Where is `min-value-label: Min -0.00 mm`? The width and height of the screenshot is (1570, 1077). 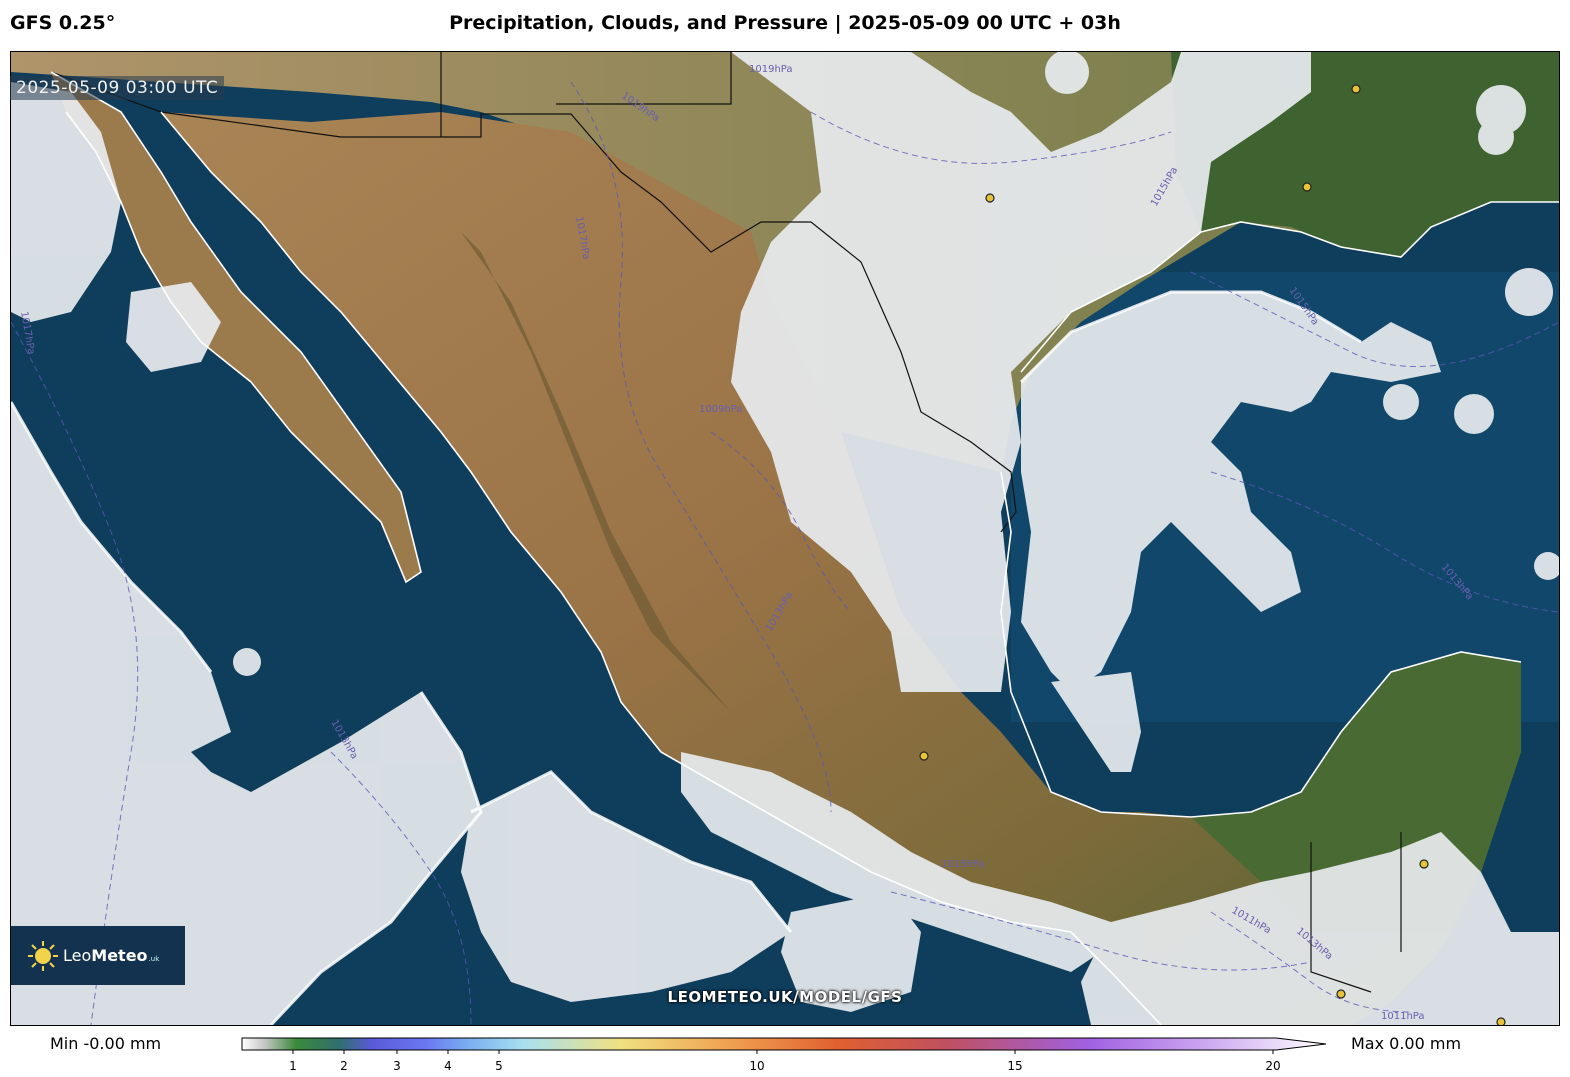
min-value-label: Min -0.00 mm is located at coordinates (106, 1043).